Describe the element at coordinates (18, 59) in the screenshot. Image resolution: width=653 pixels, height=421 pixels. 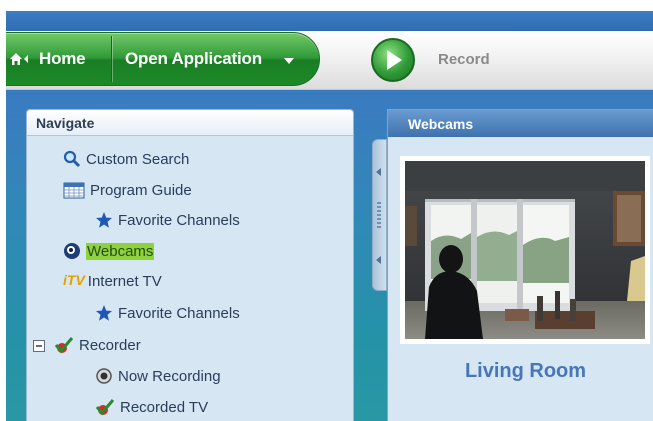
I see `home-icon` at that location.